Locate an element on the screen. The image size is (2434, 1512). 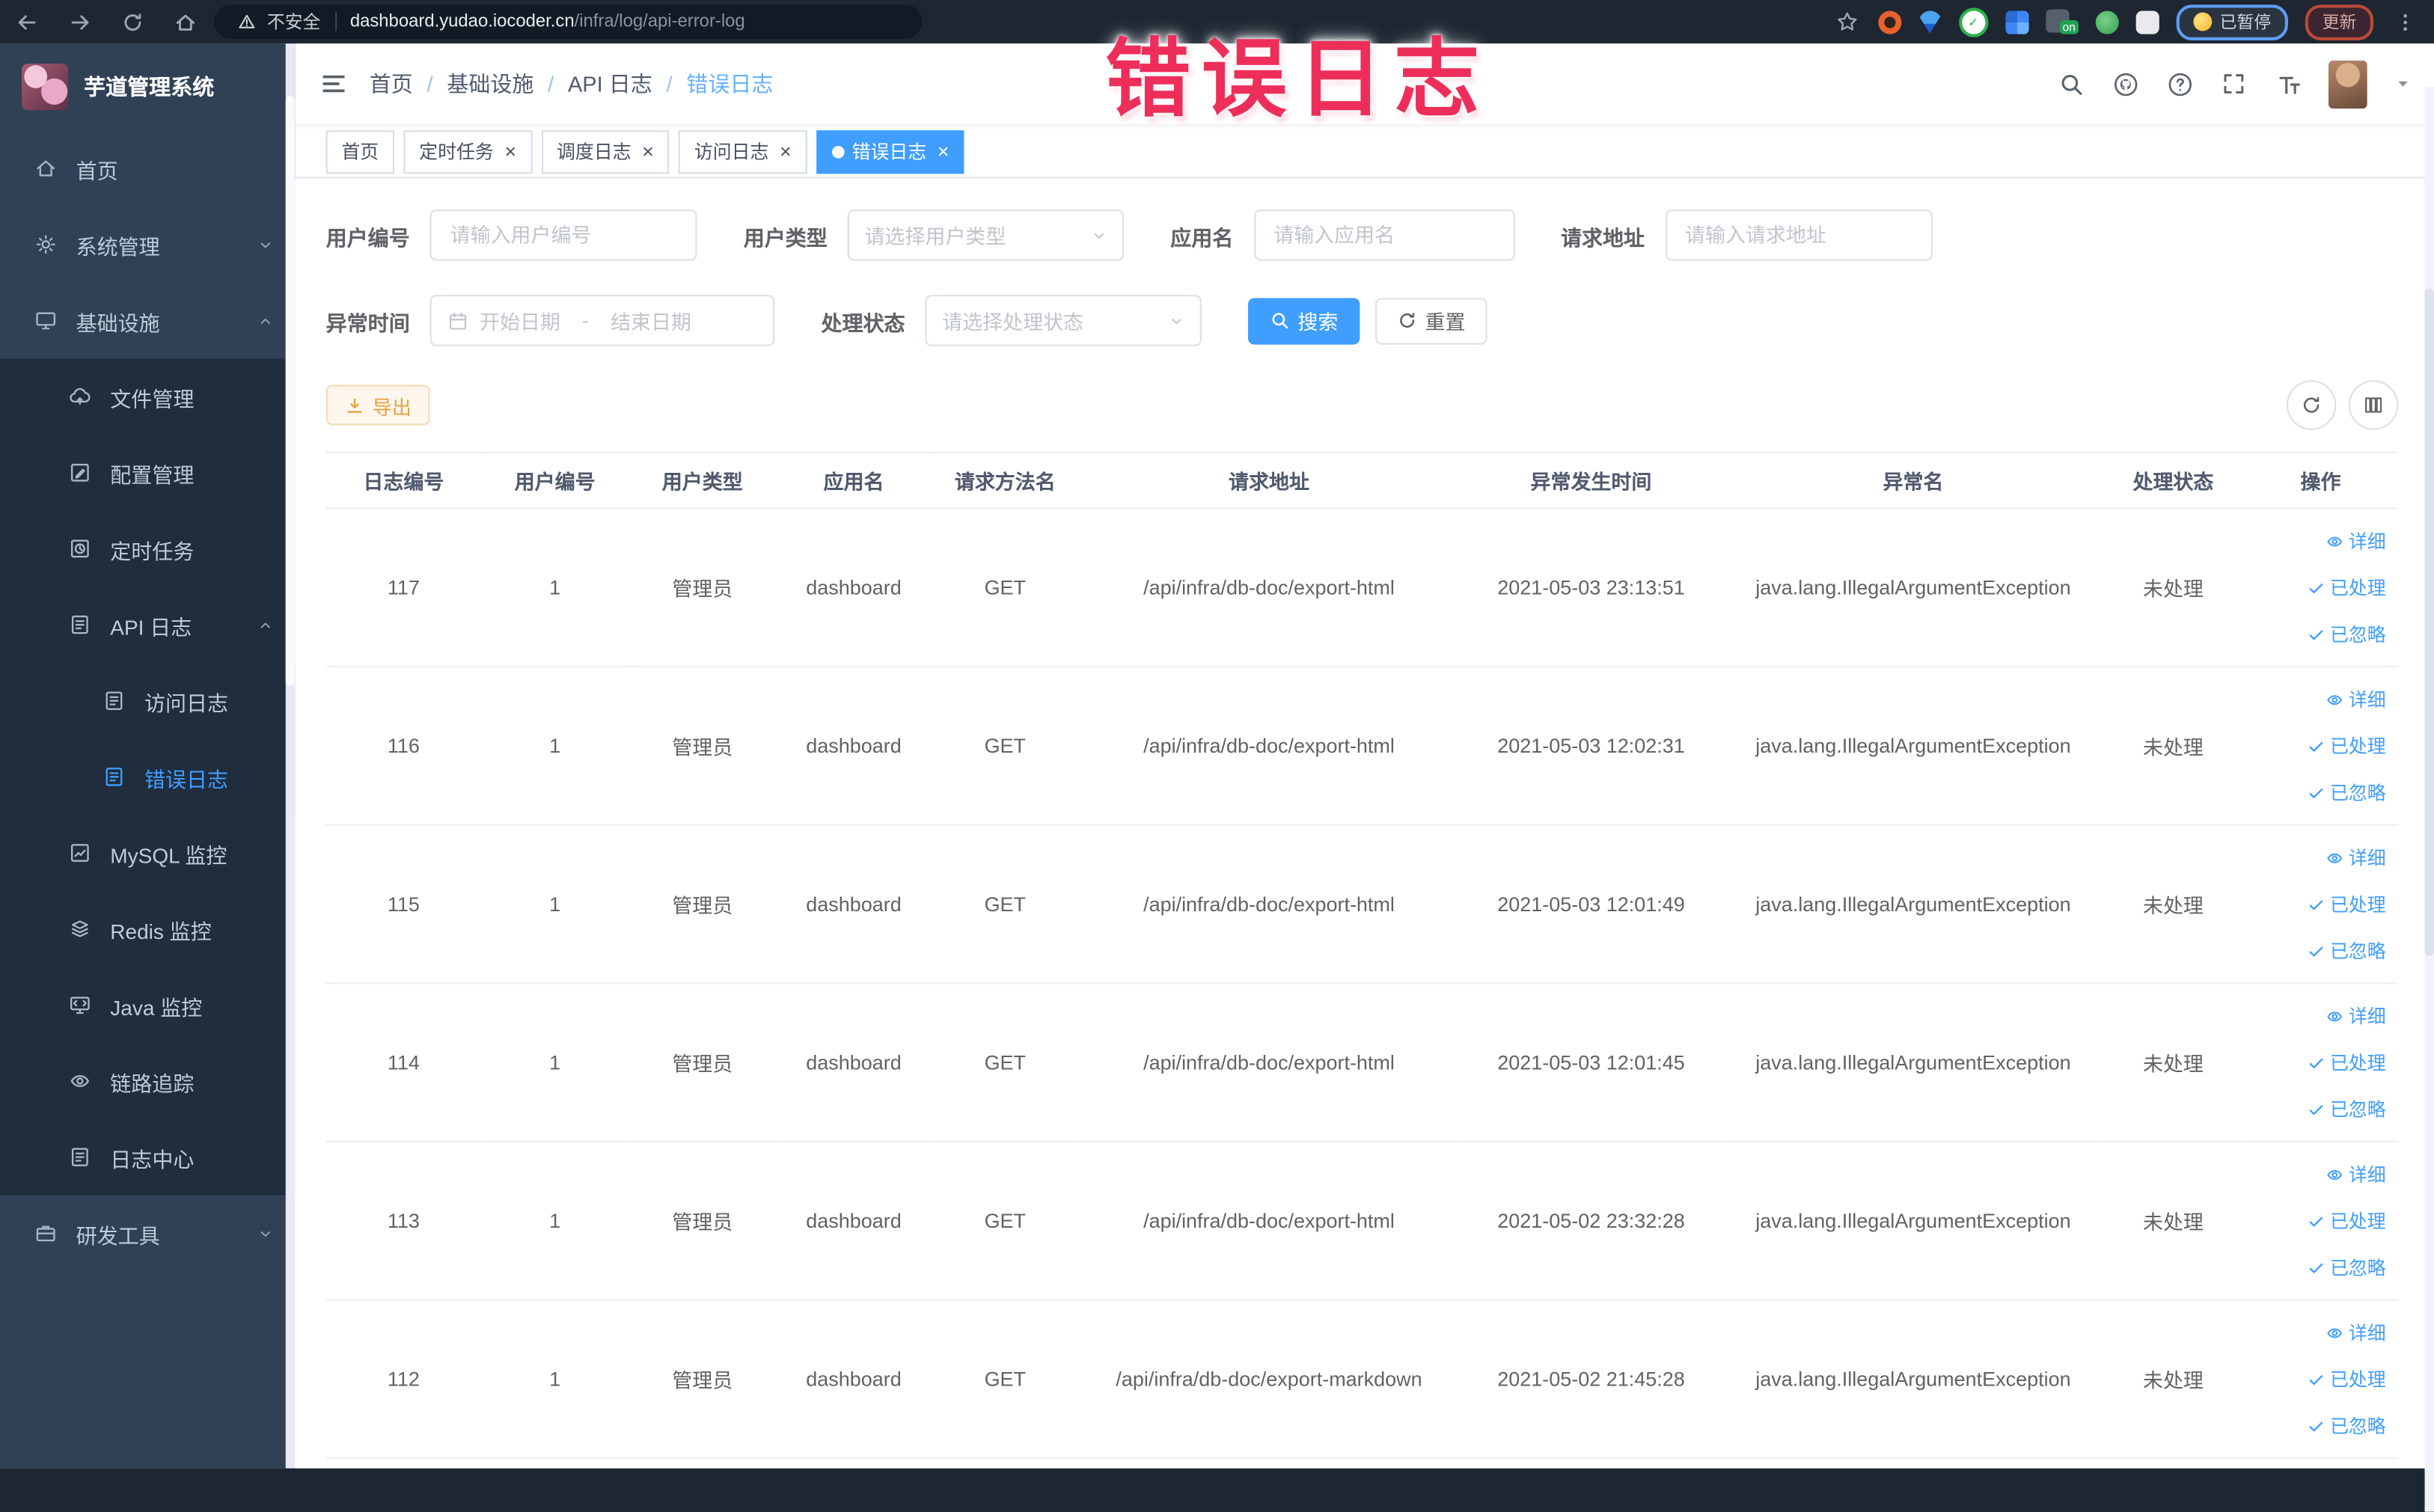
profile-paused-button: 已暂停 is located at coordinates (2232, 22).